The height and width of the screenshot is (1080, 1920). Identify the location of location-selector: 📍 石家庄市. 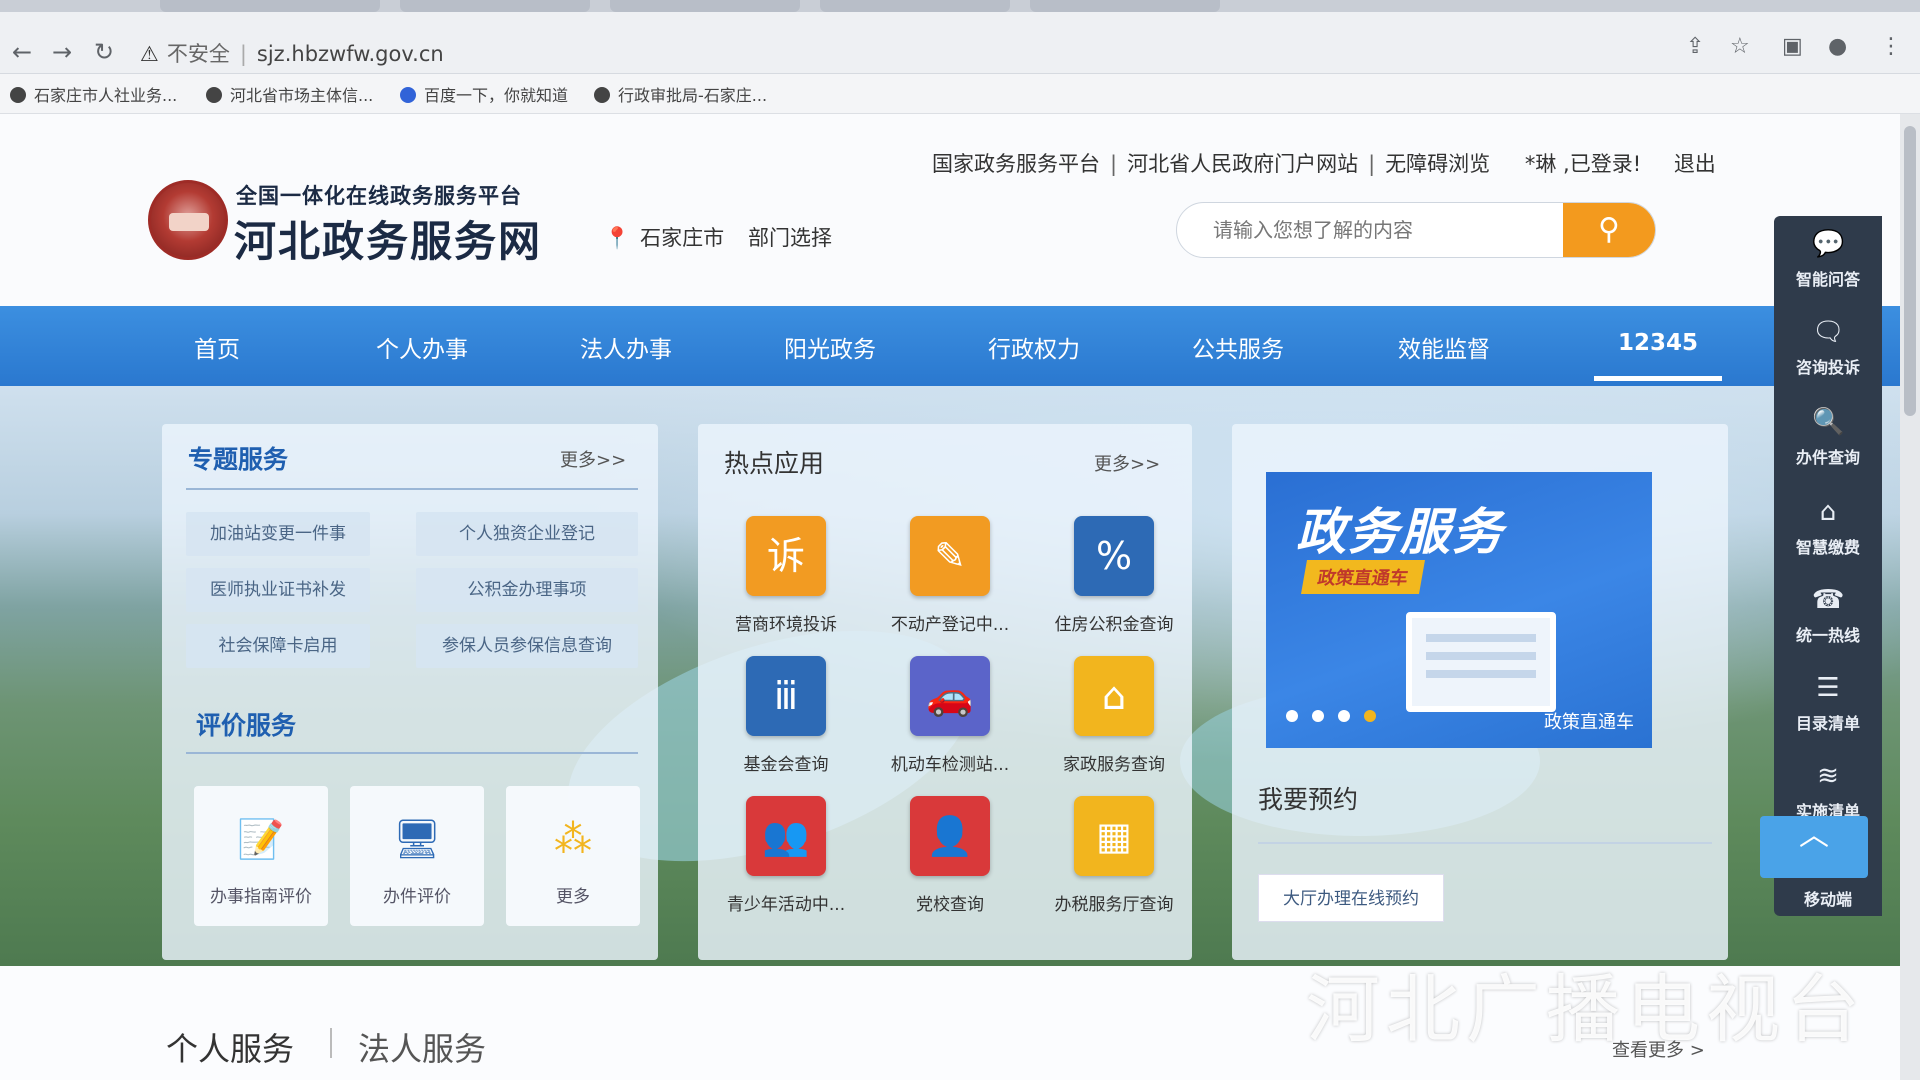
(664, 237).